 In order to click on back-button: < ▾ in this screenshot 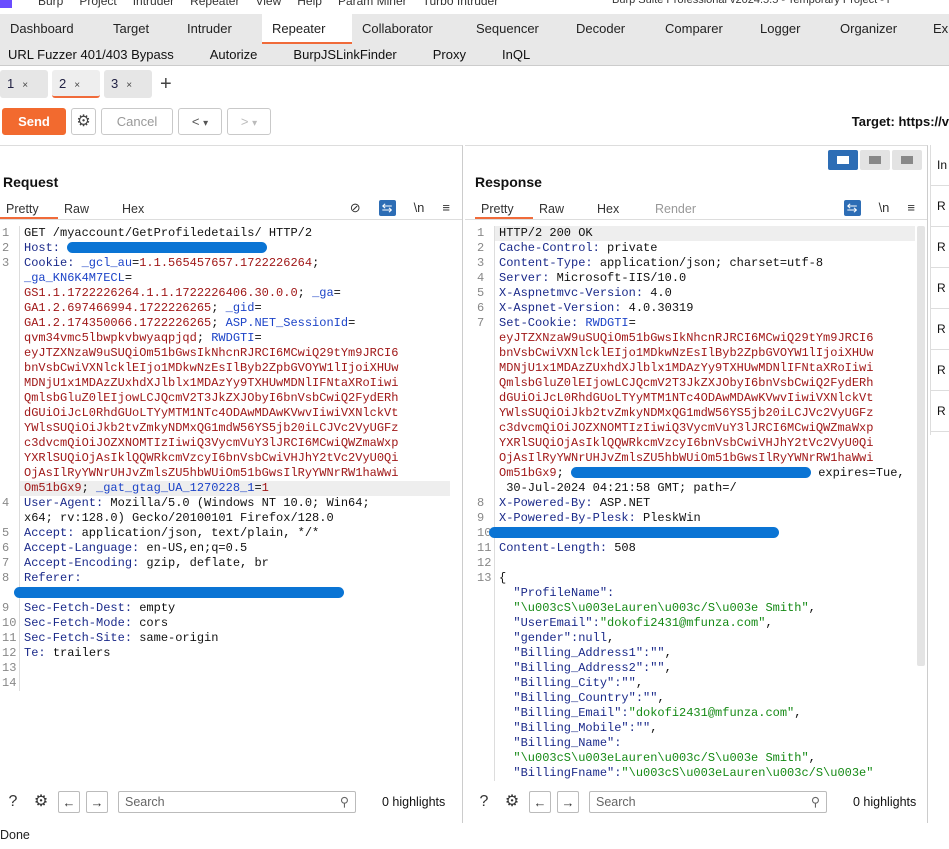, I will do `click(200, 121)`.